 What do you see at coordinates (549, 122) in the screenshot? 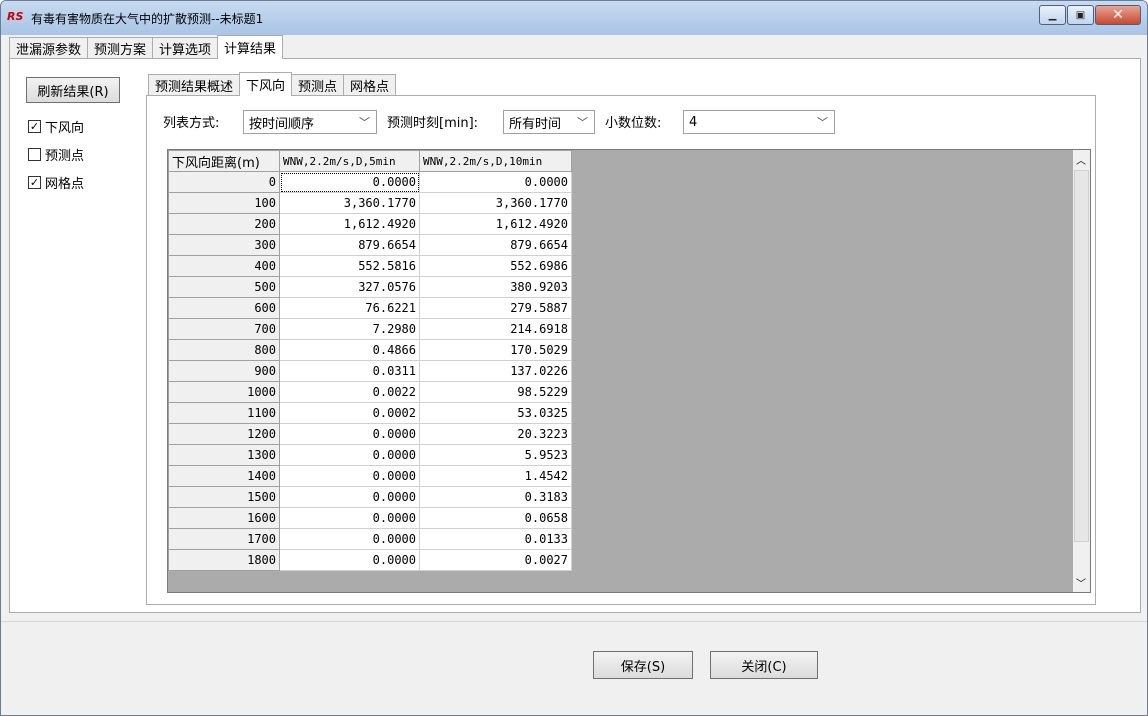
I see `forecast-time-select: 所有时间 ﹀` at bounding box center [549, 122].